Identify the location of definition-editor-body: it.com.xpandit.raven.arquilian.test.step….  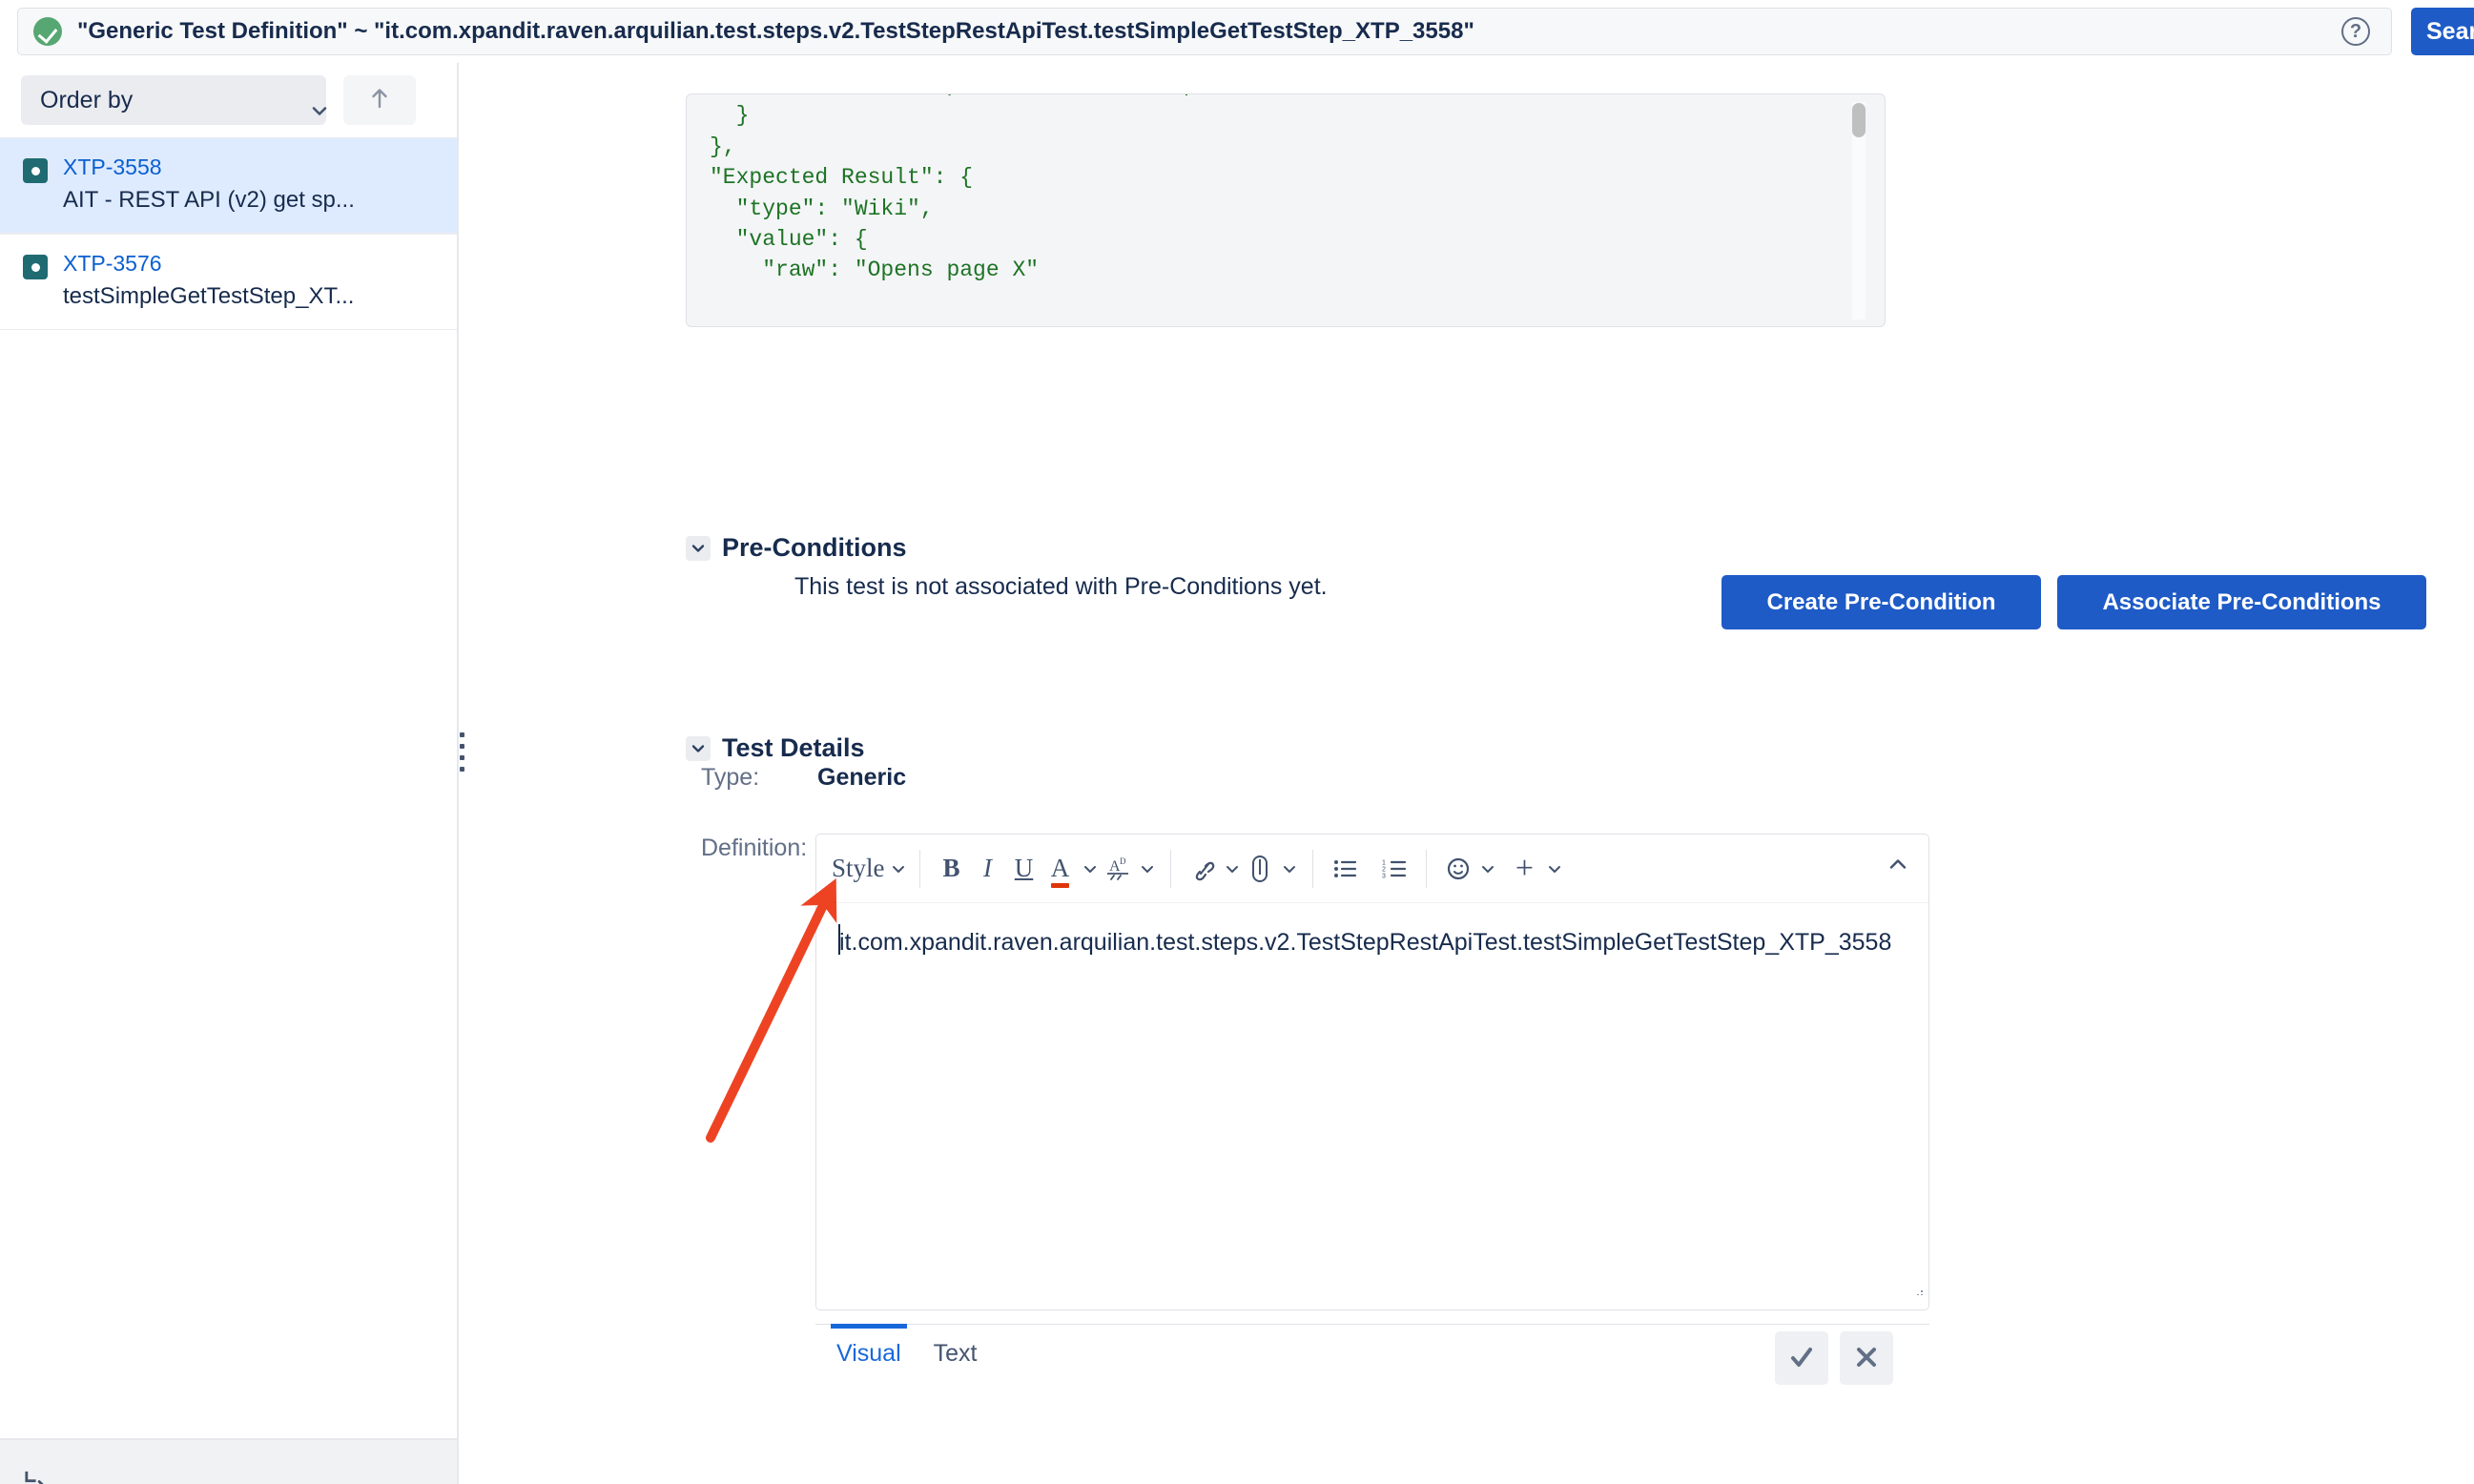
(1372, 1099).